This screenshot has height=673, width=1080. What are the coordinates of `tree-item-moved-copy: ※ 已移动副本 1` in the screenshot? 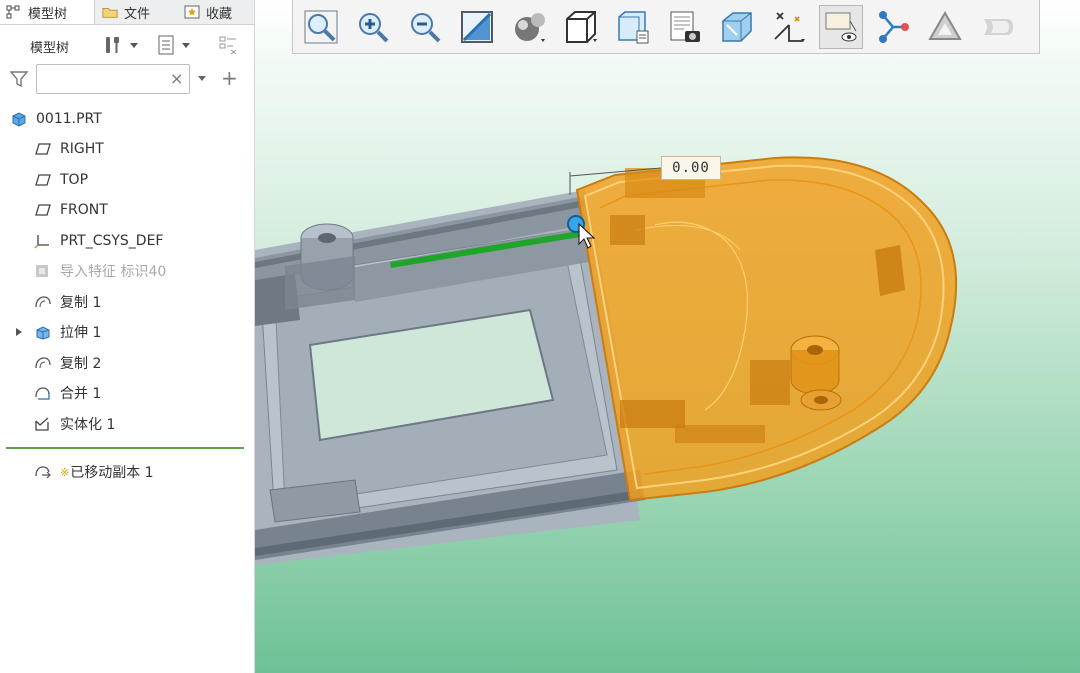 It's located at (94, 472).